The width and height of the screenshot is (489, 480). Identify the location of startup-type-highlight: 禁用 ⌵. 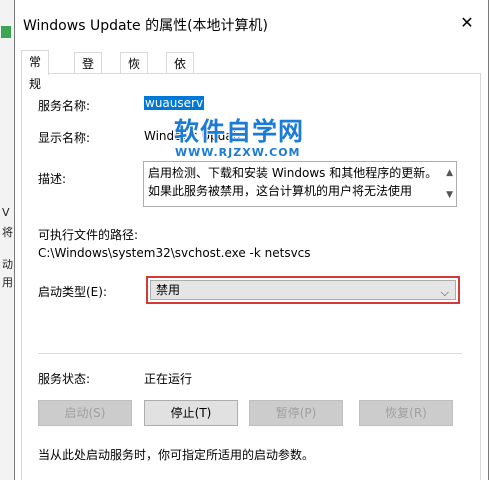
(303, 290).